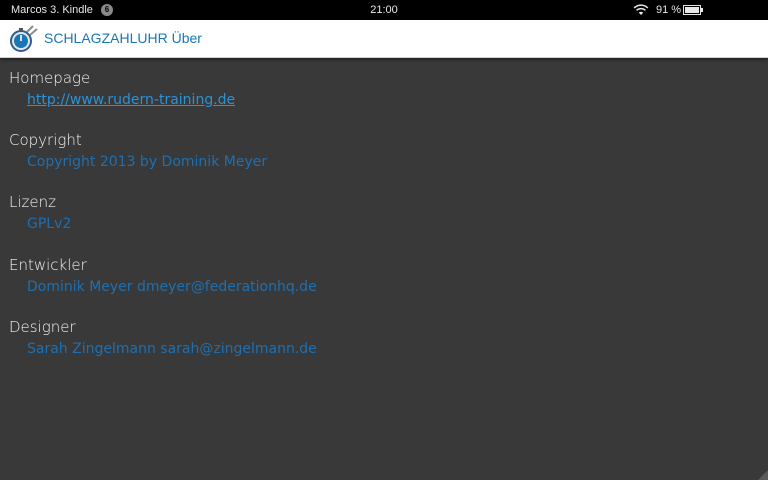 This screenshot has height=480, width=768. What do you see at coordinates (131, 100) in the screenshot?
I see `homepage-link: http://www.rudern-training.de` at bounding box center [131, 100].